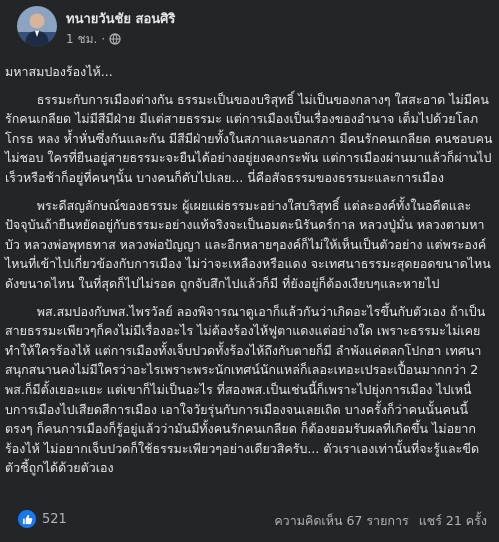 The height and width of the screenshot is (542, 499). Describe the element at coordinates (54, 519) in the screenshot. I see `reaction-count: 521` at that location.